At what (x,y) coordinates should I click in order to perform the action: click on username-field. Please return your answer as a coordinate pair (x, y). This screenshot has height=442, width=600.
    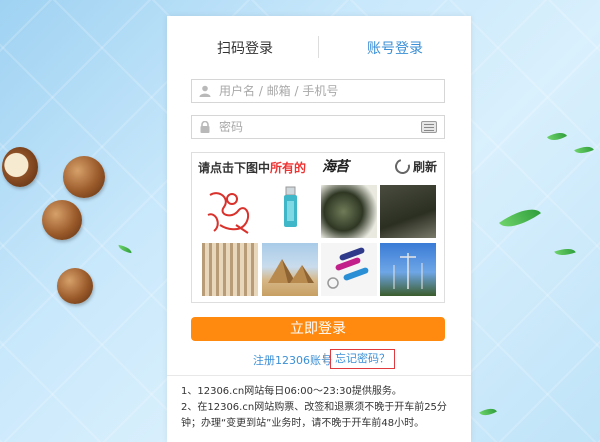
    Looking at the image, I should click on (318, 91).